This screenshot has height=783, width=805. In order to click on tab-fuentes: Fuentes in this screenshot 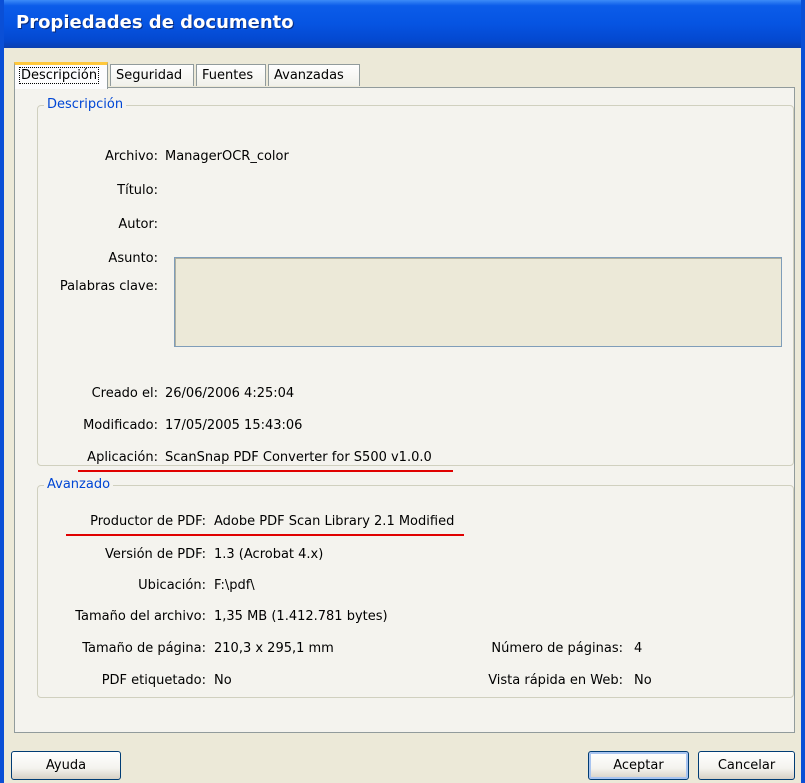, I will do `click(231, 75)`.